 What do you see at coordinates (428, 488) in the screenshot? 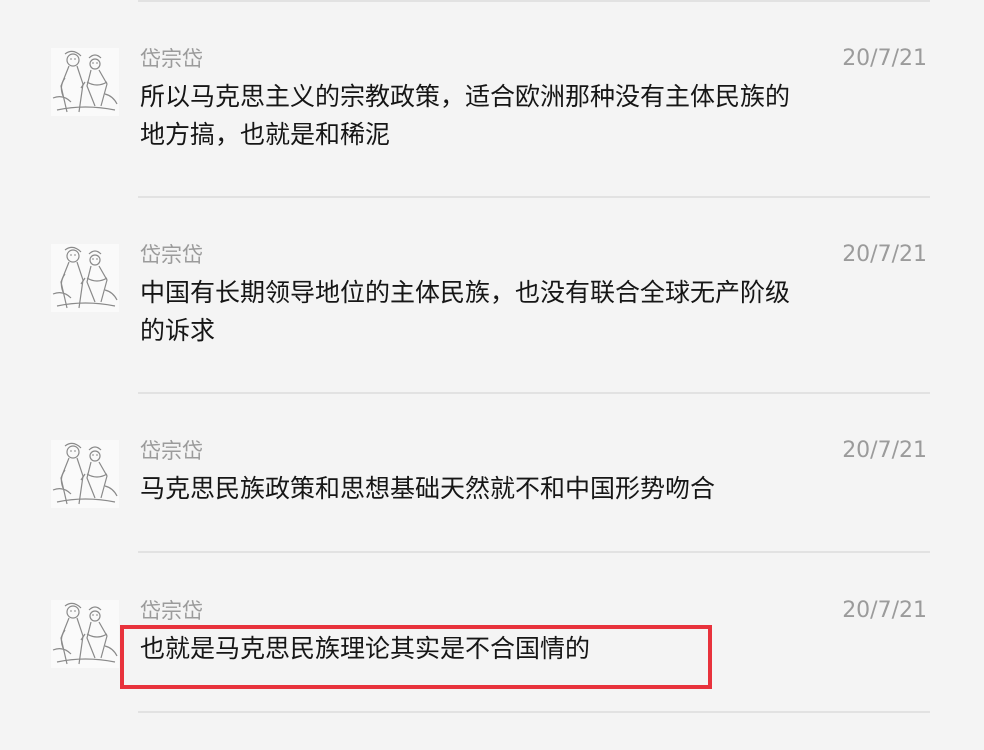
I see `message-text: 马克思民族政策和思想基础天然就不和中国形势吻合` at bounding box center [428, 488].